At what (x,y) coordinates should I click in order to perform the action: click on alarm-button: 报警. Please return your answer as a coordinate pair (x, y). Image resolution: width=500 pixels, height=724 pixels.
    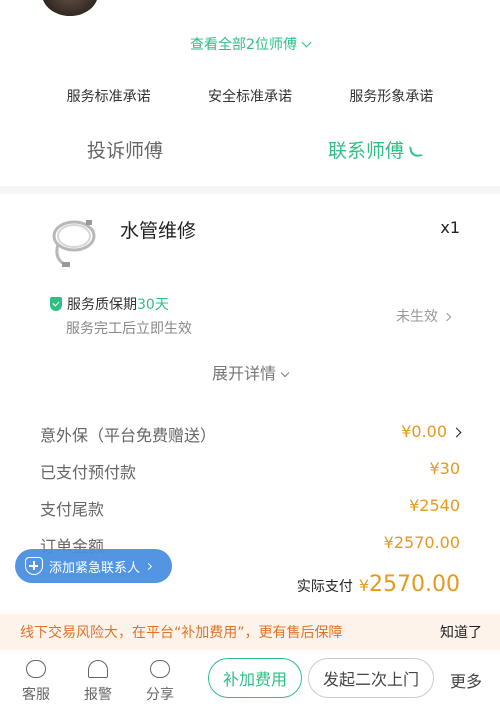
    Looking at the image, I should click on (98, 682).